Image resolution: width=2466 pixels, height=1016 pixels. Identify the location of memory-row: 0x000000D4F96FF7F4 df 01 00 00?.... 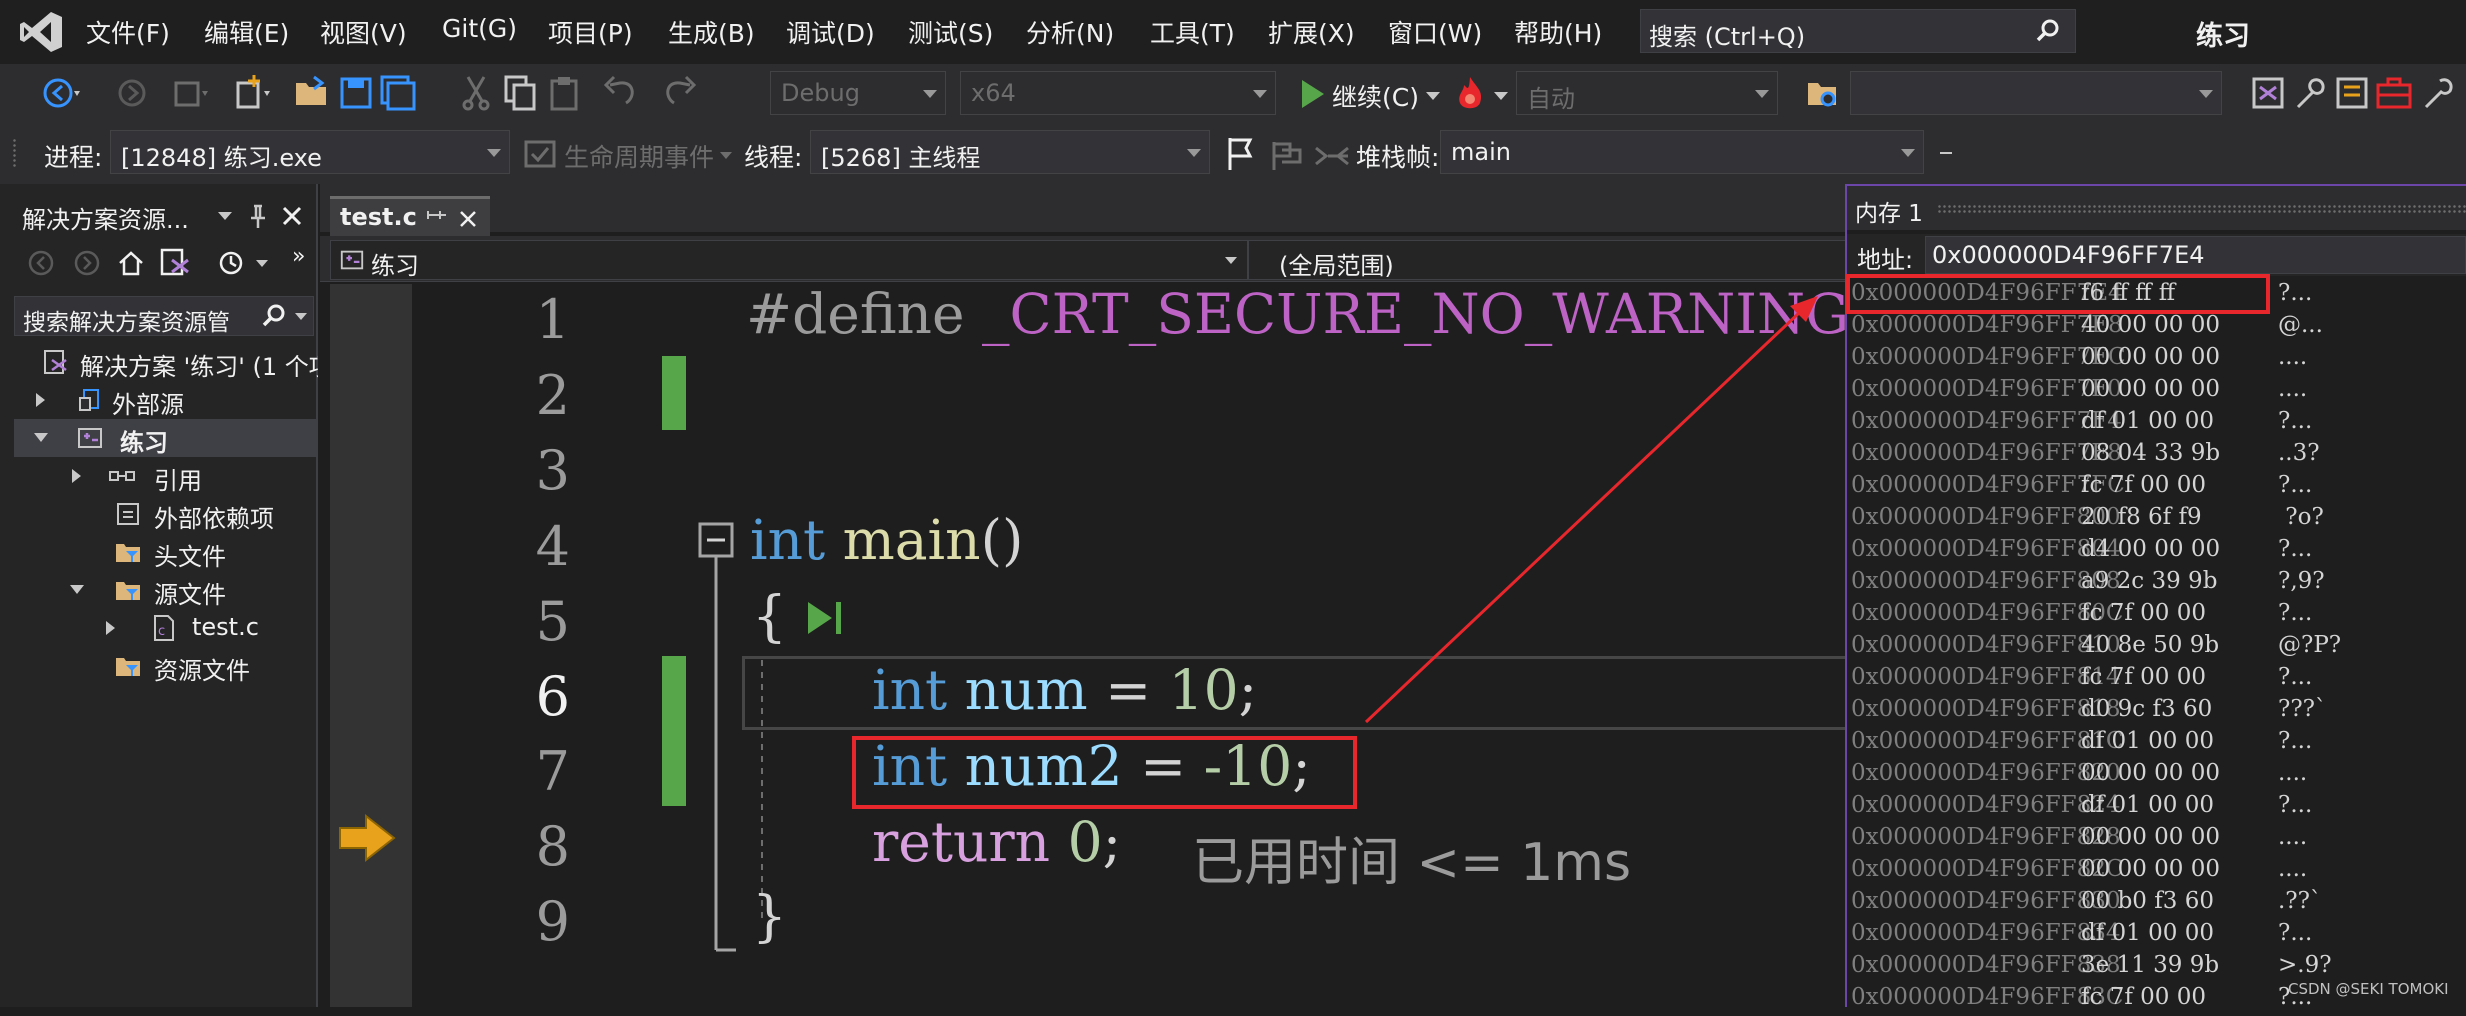
(2157, 424).